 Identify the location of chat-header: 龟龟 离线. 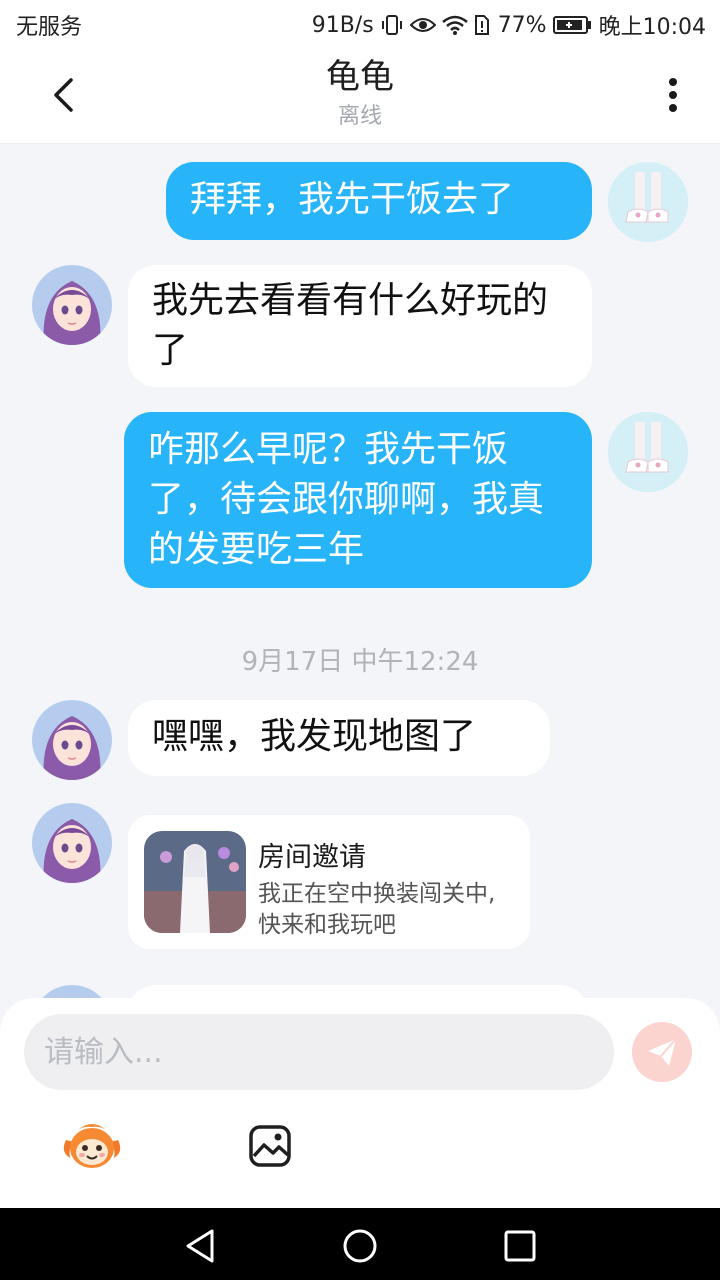
(360, 97).